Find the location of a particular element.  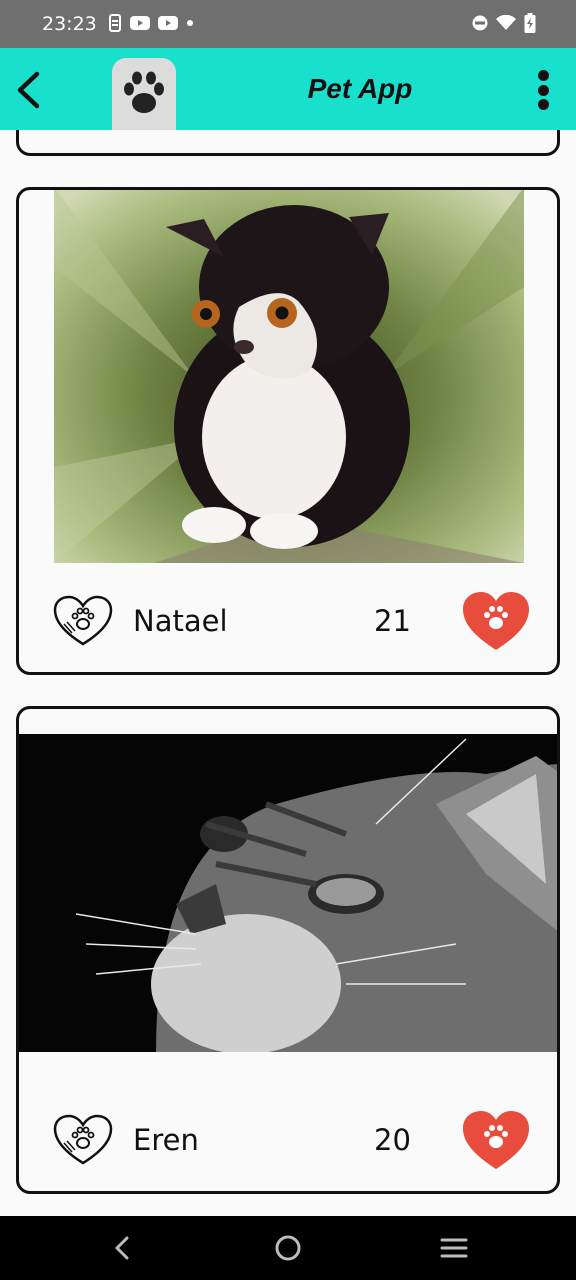

pet-name: Natael is located at coordinates (180, 621).